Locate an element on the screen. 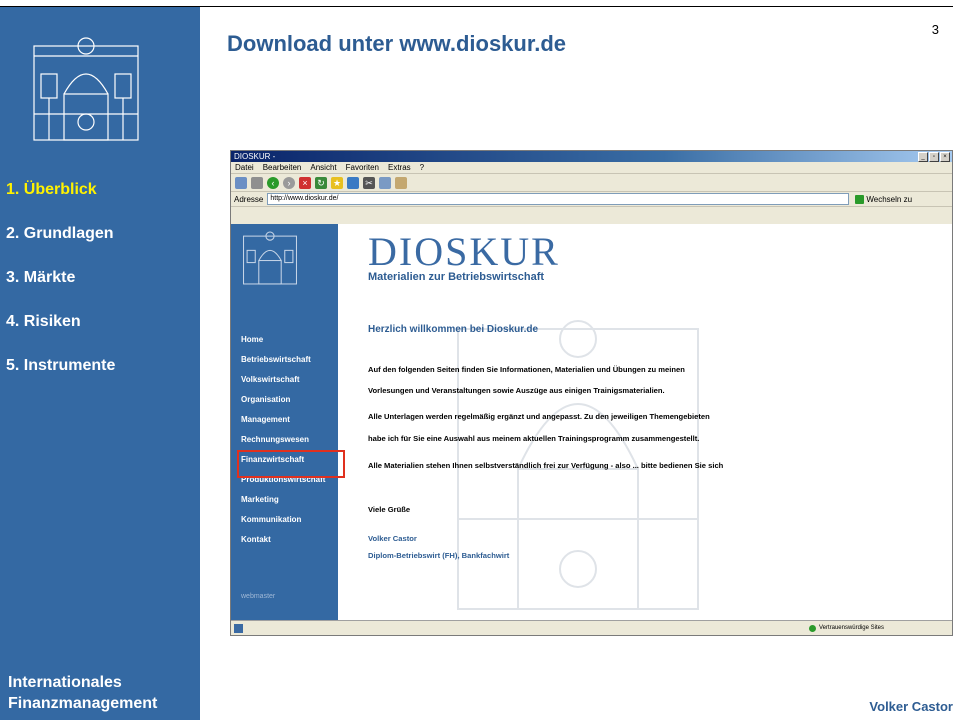 This screenshot has height=720, width=953. go-label: Wechseln zu is located at coordinates (889, 199).